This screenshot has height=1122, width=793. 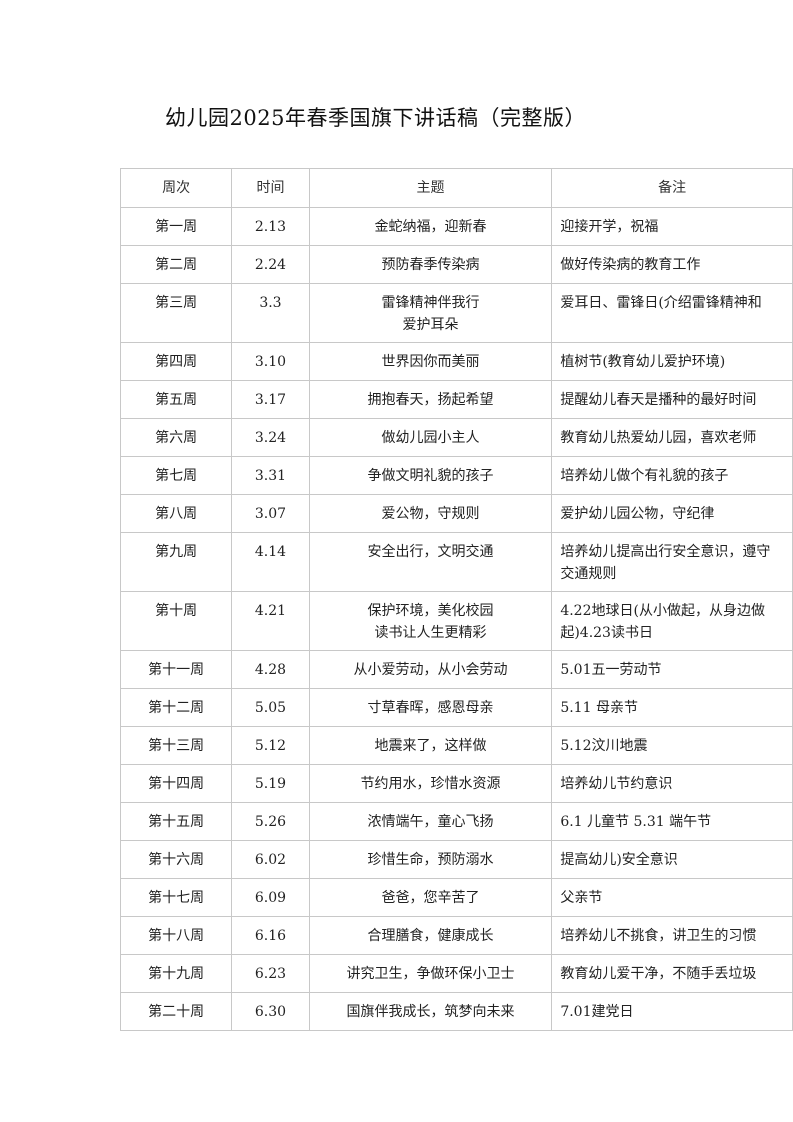 I want to click on cell-week: 第十一周, so click(x=176, y=669).